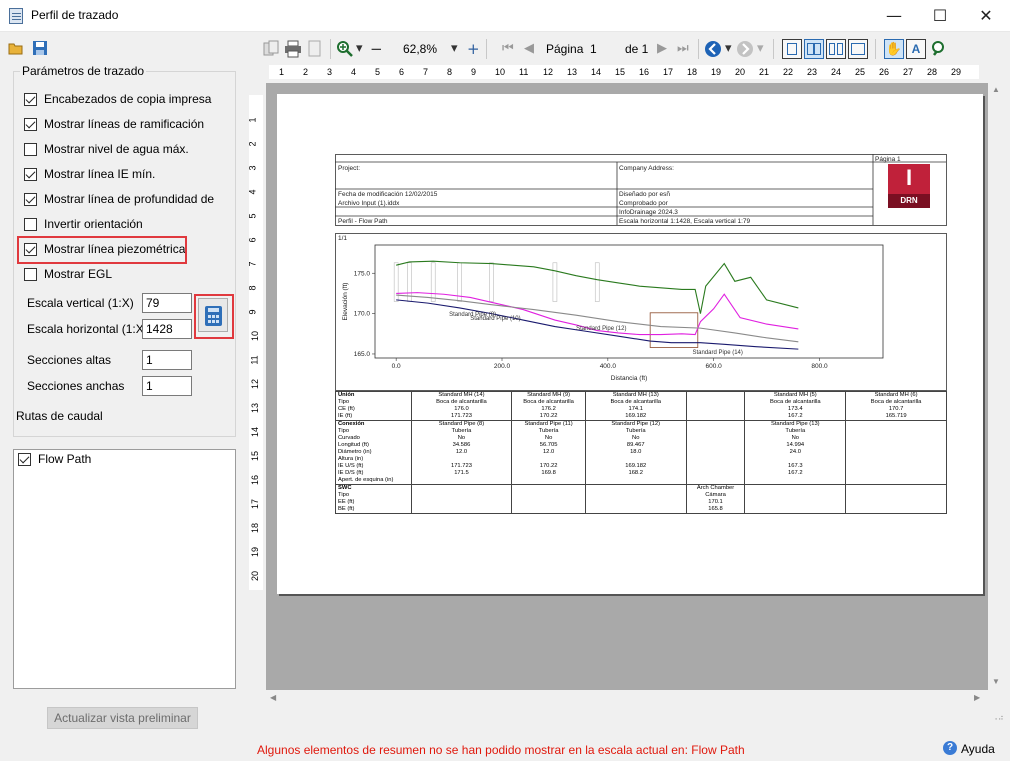 The width and height of the screenshot is (1010, 761). Describe the element at coordinates (788, 72) in the screenshot. I see `ruler-tick-label: 22` at that location.